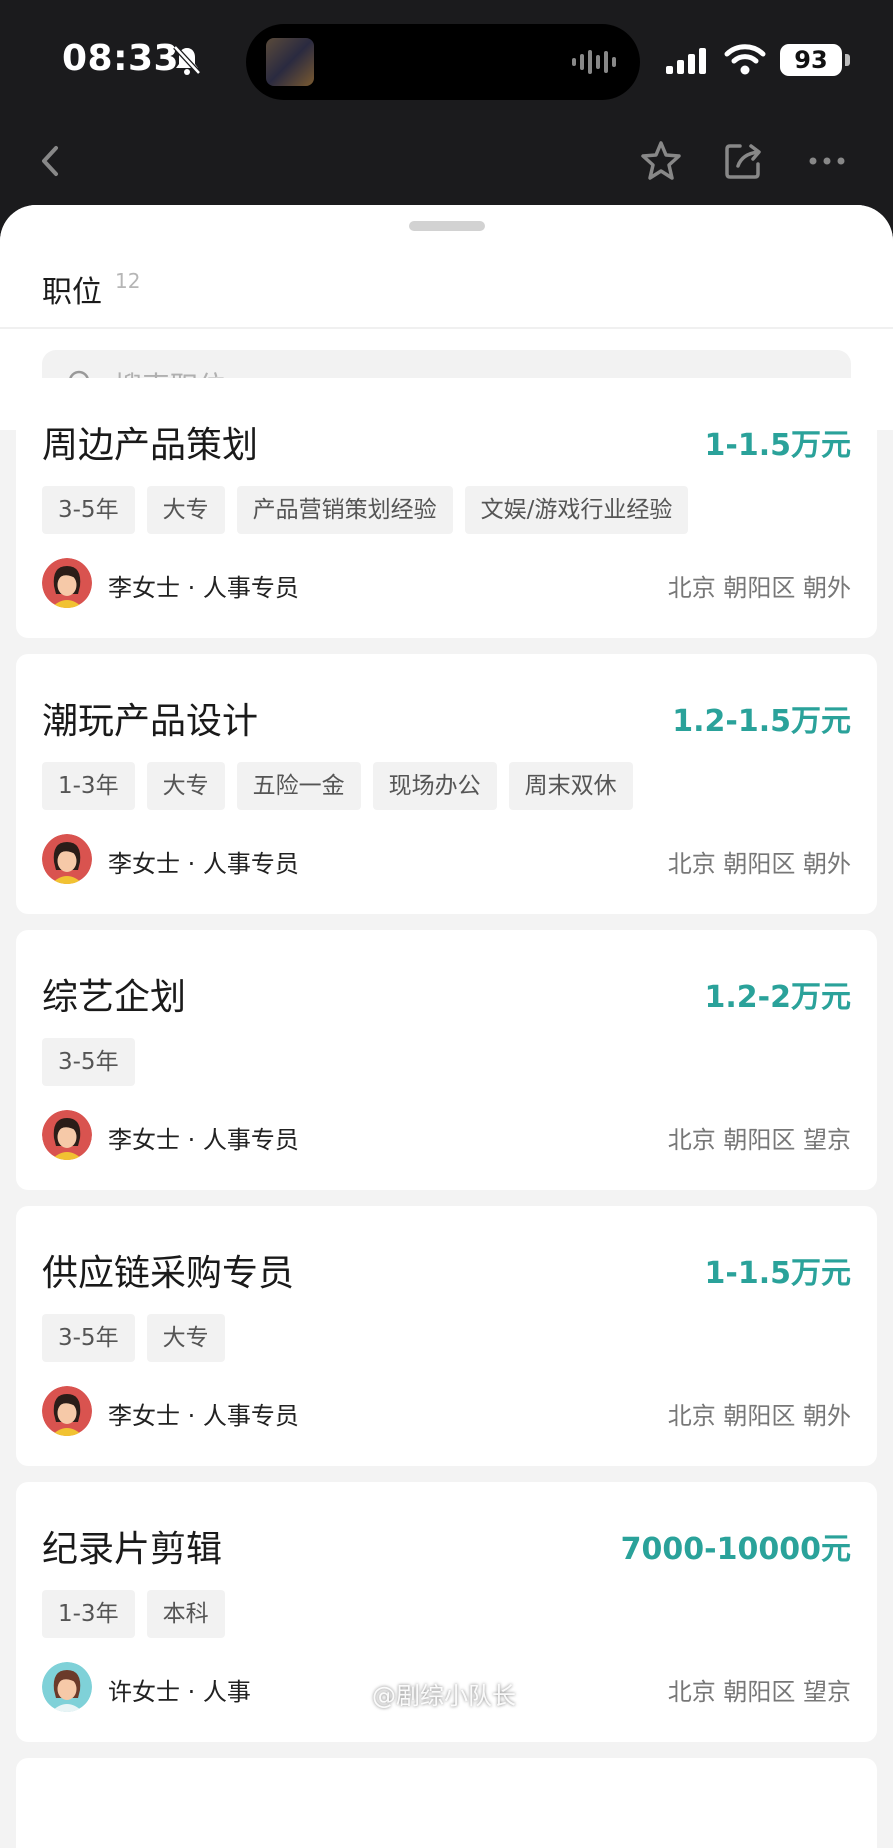  I want to click on job-tag: 五险一金, so click(298, 786).